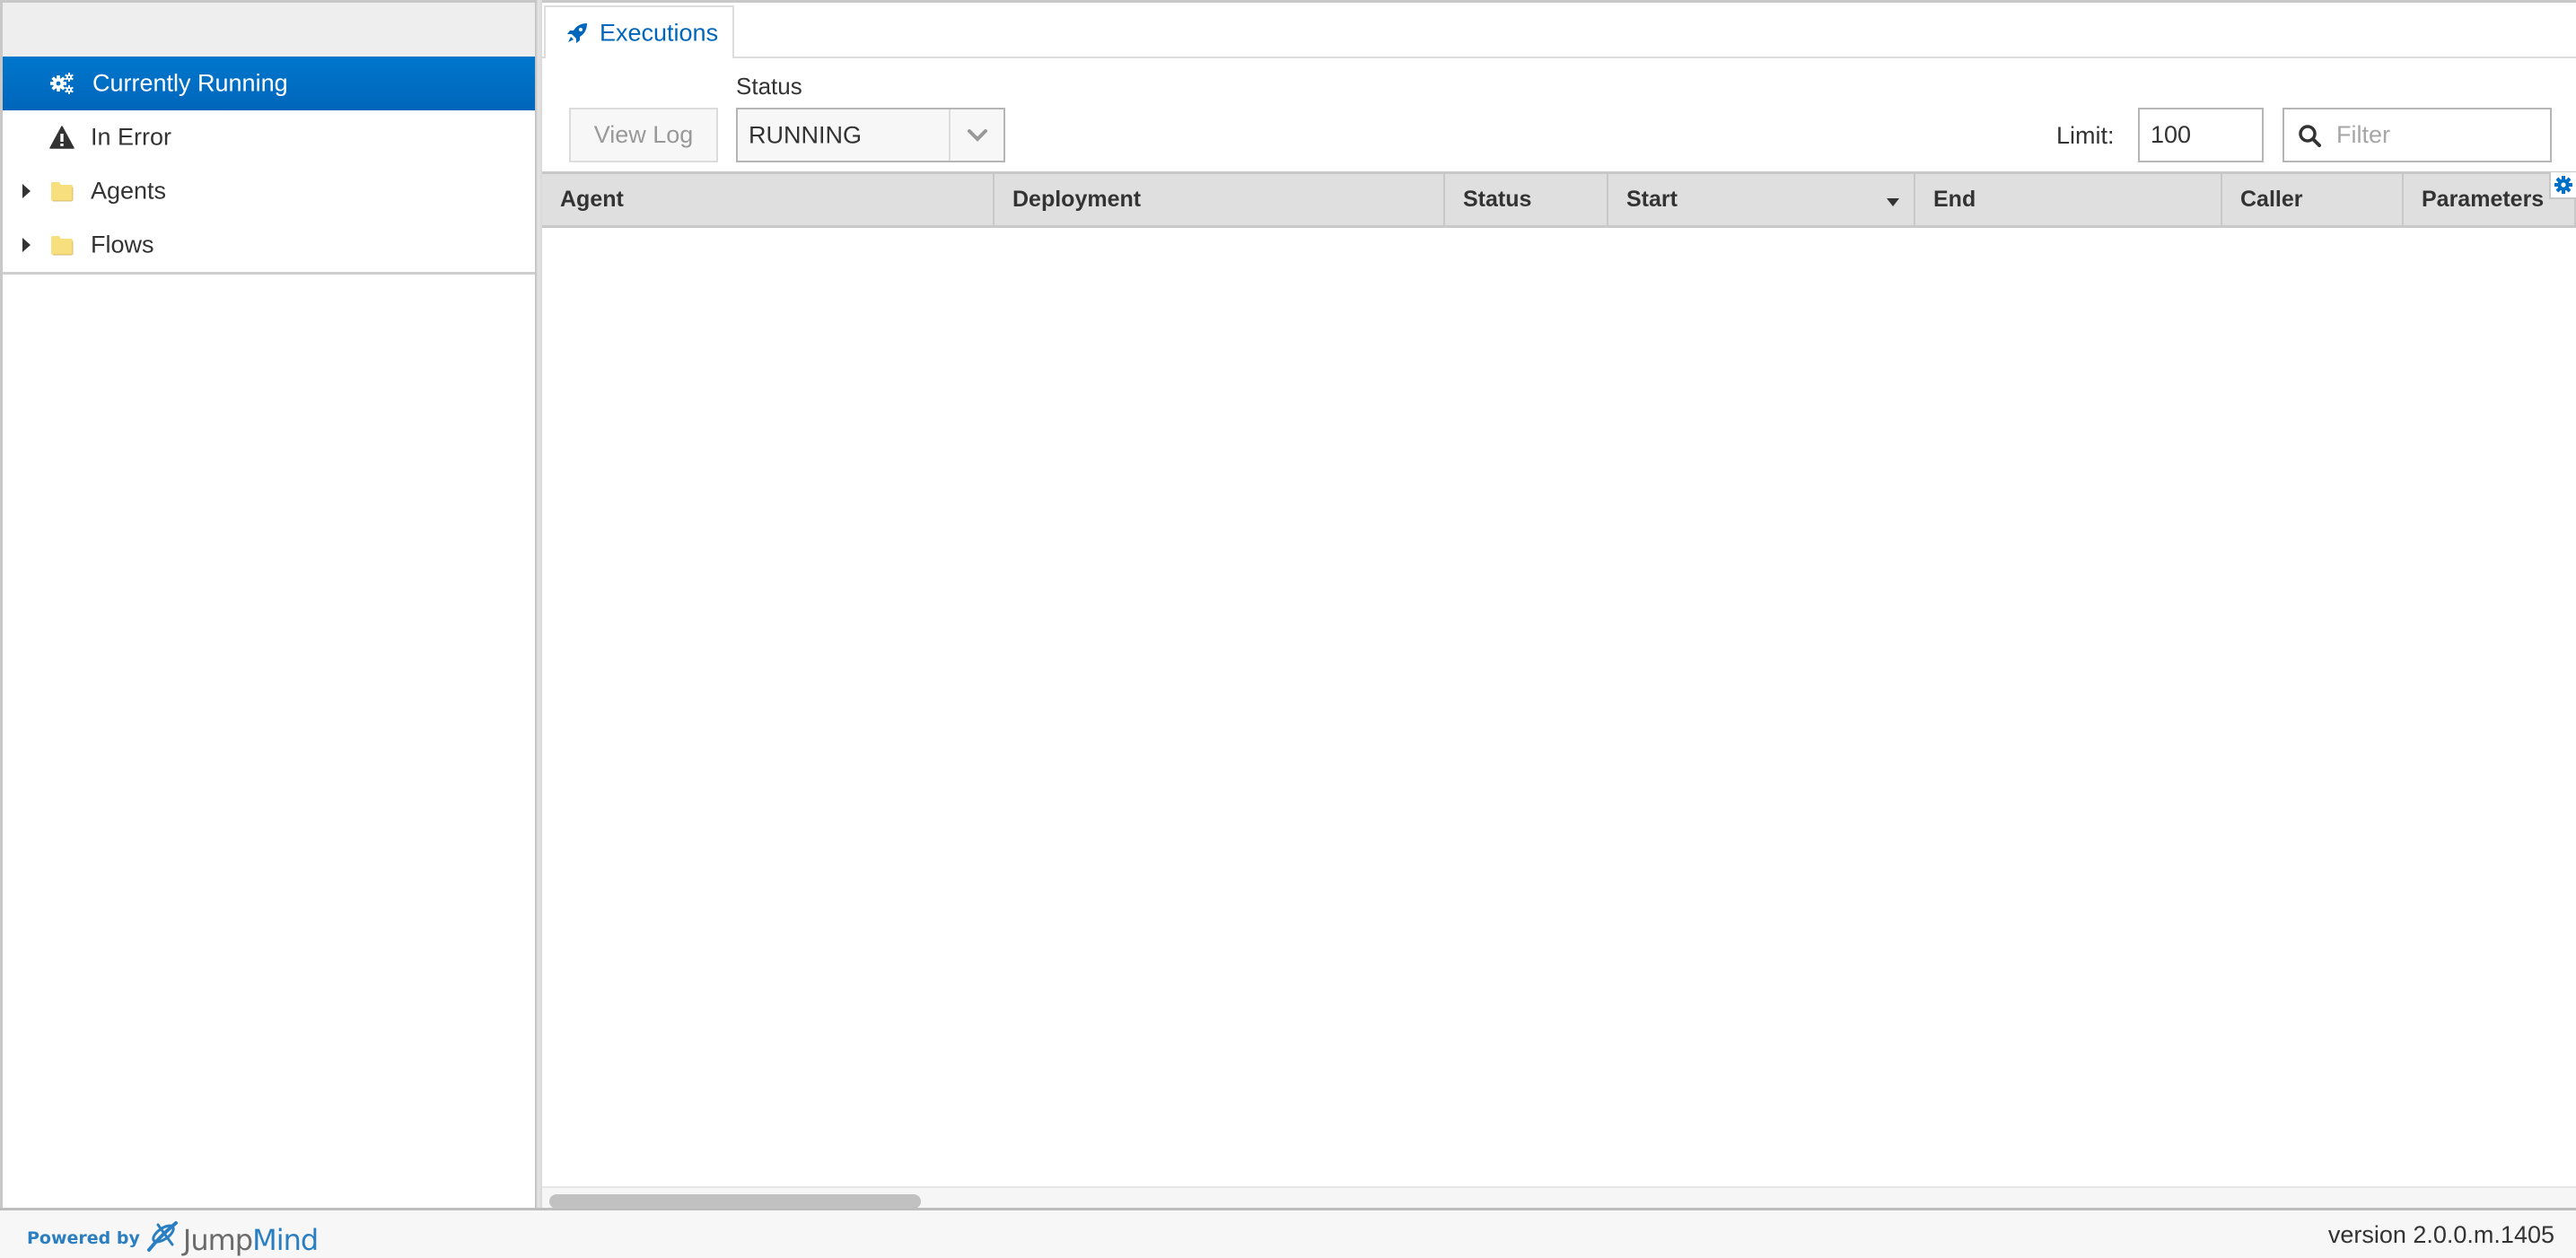 This screenshot has height=1258, width=2576. Describe the element at coordinates (62, 83) in the screenshot. I see `gears-icon` at that location.